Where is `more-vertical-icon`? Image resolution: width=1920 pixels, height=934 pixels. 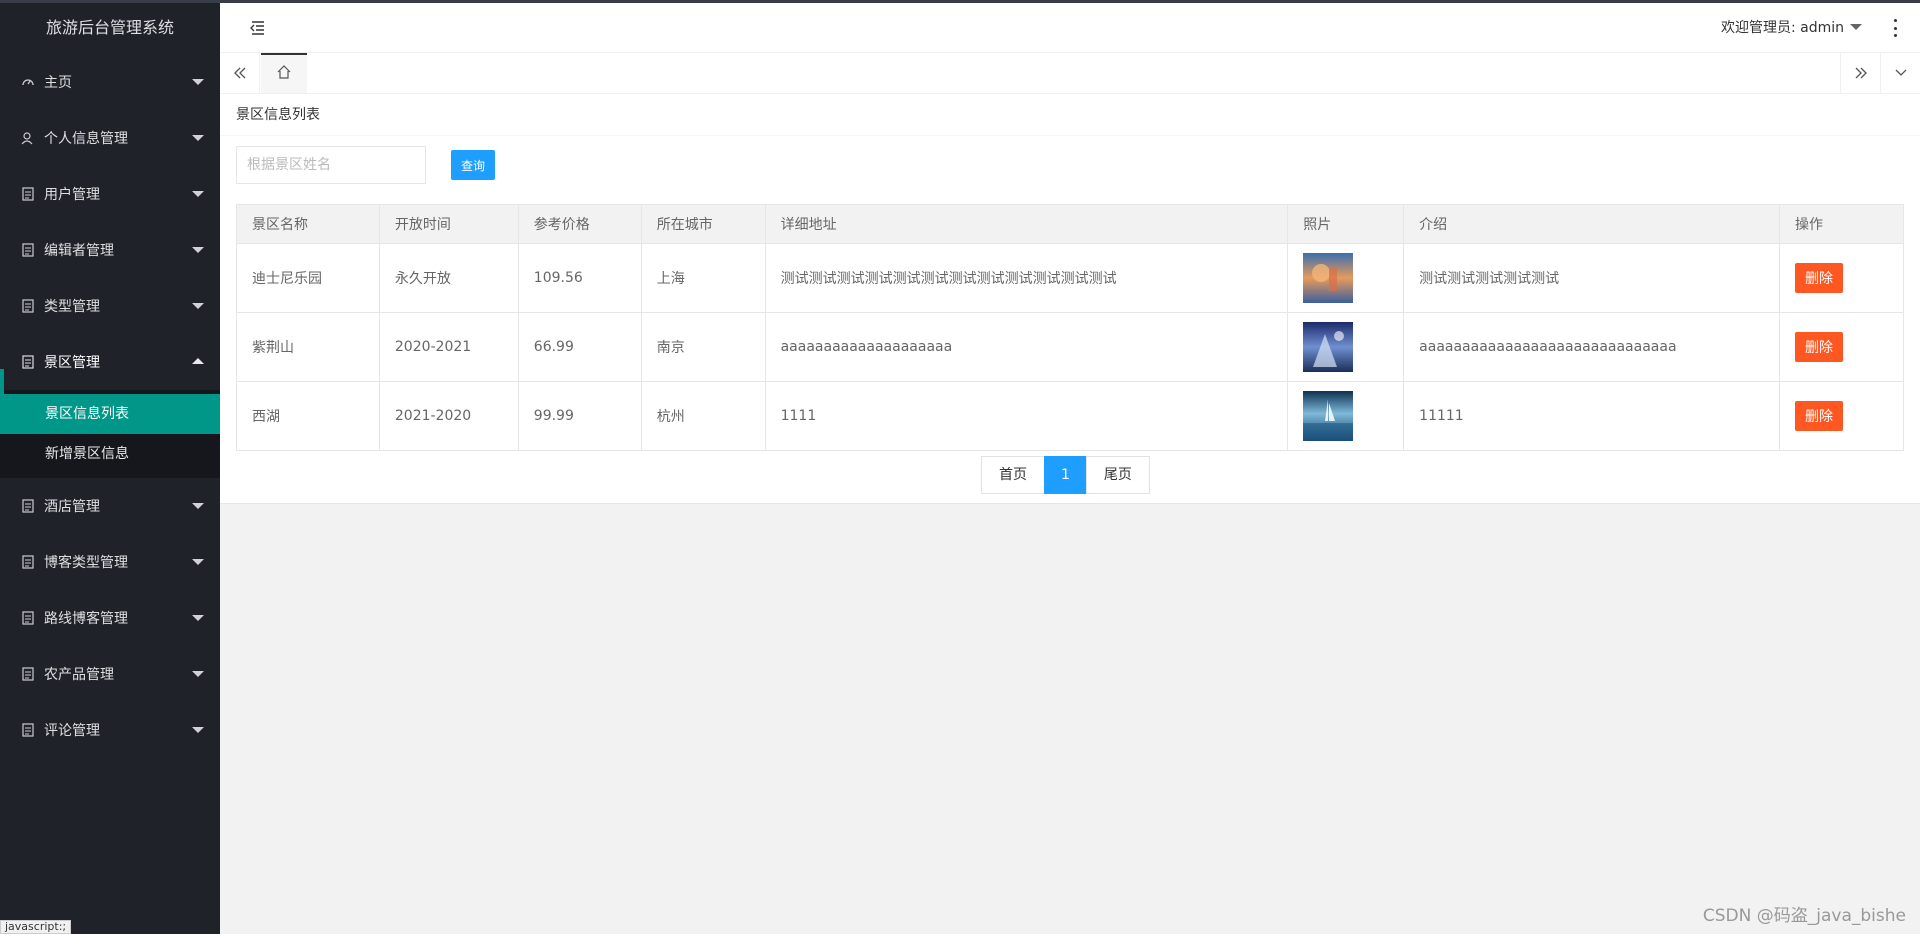
more-vertical-icon is located at coordinates (1895, 28).